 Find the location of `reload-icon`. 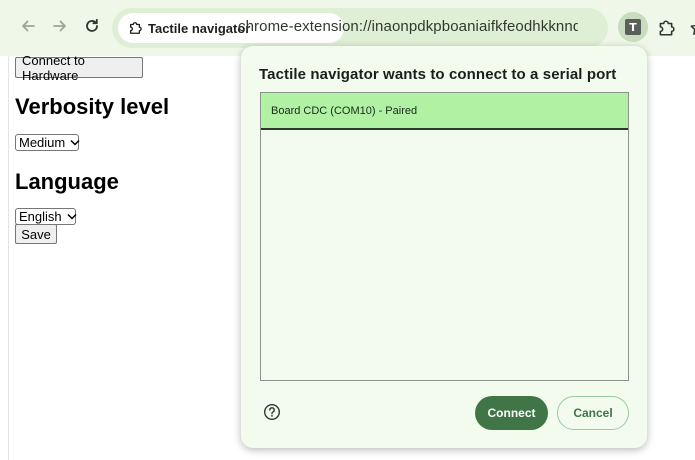

reload-icon is located at coordinates (92, 28).